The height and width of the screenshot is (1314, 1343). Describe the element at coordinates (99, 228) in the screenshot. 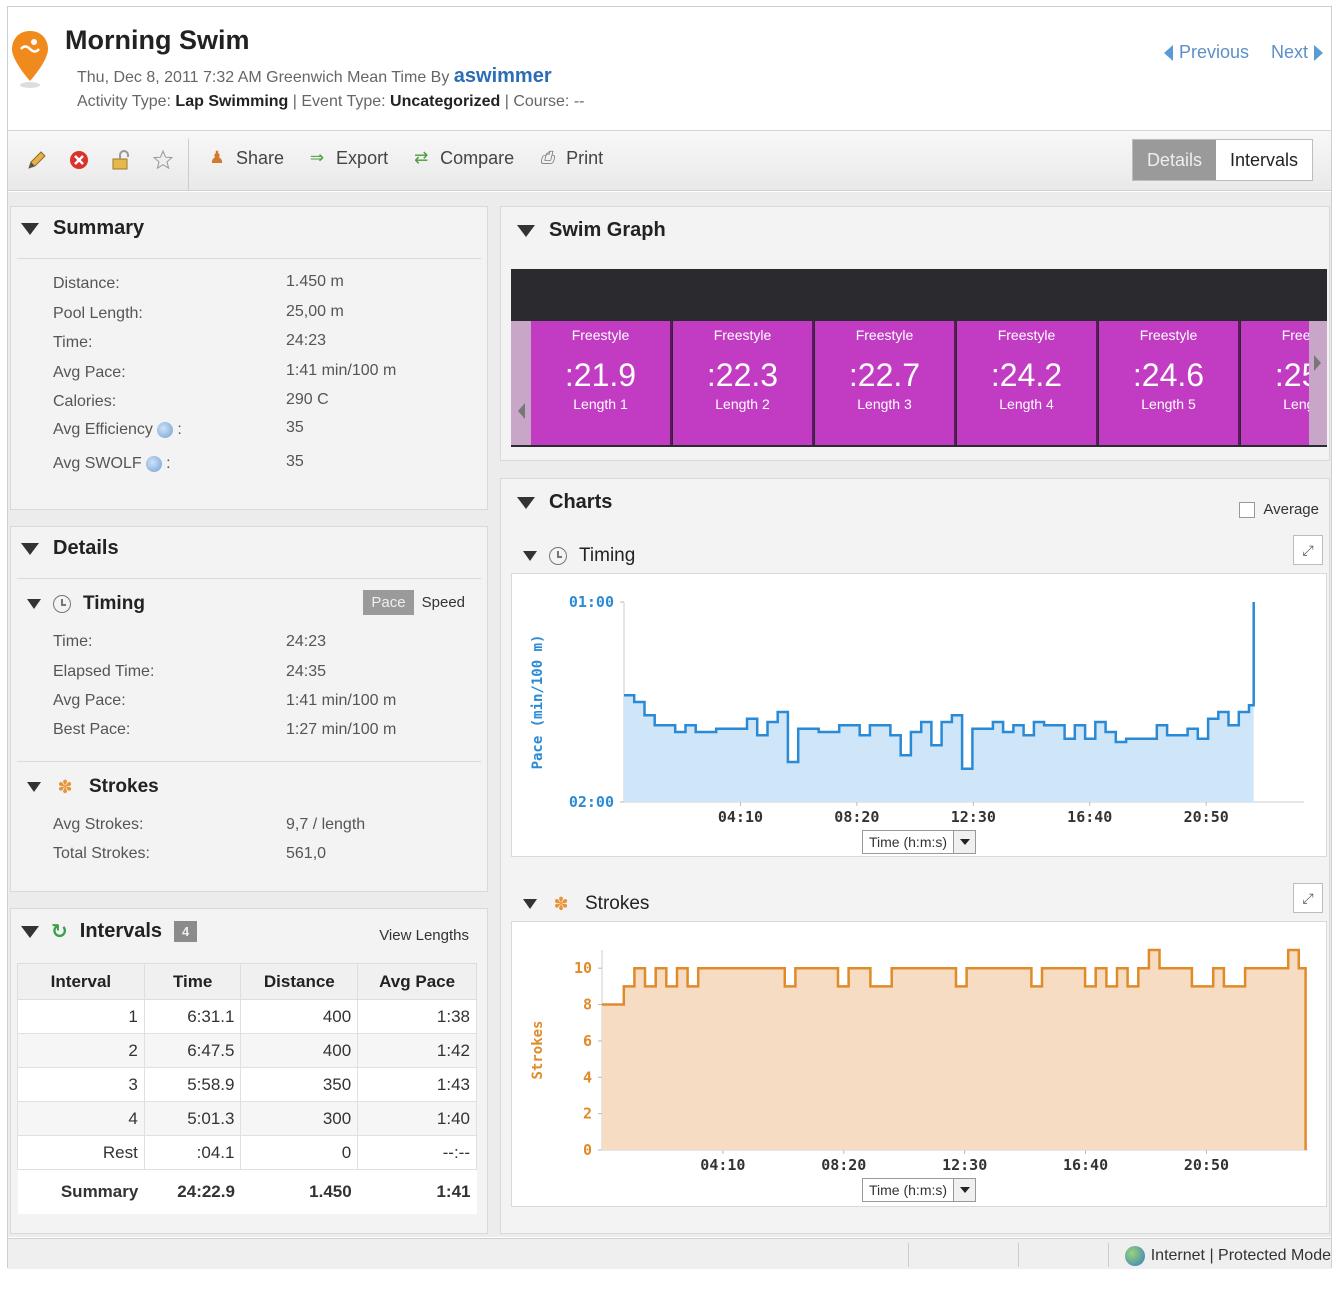

I see `summary-title: Summary` at that location.